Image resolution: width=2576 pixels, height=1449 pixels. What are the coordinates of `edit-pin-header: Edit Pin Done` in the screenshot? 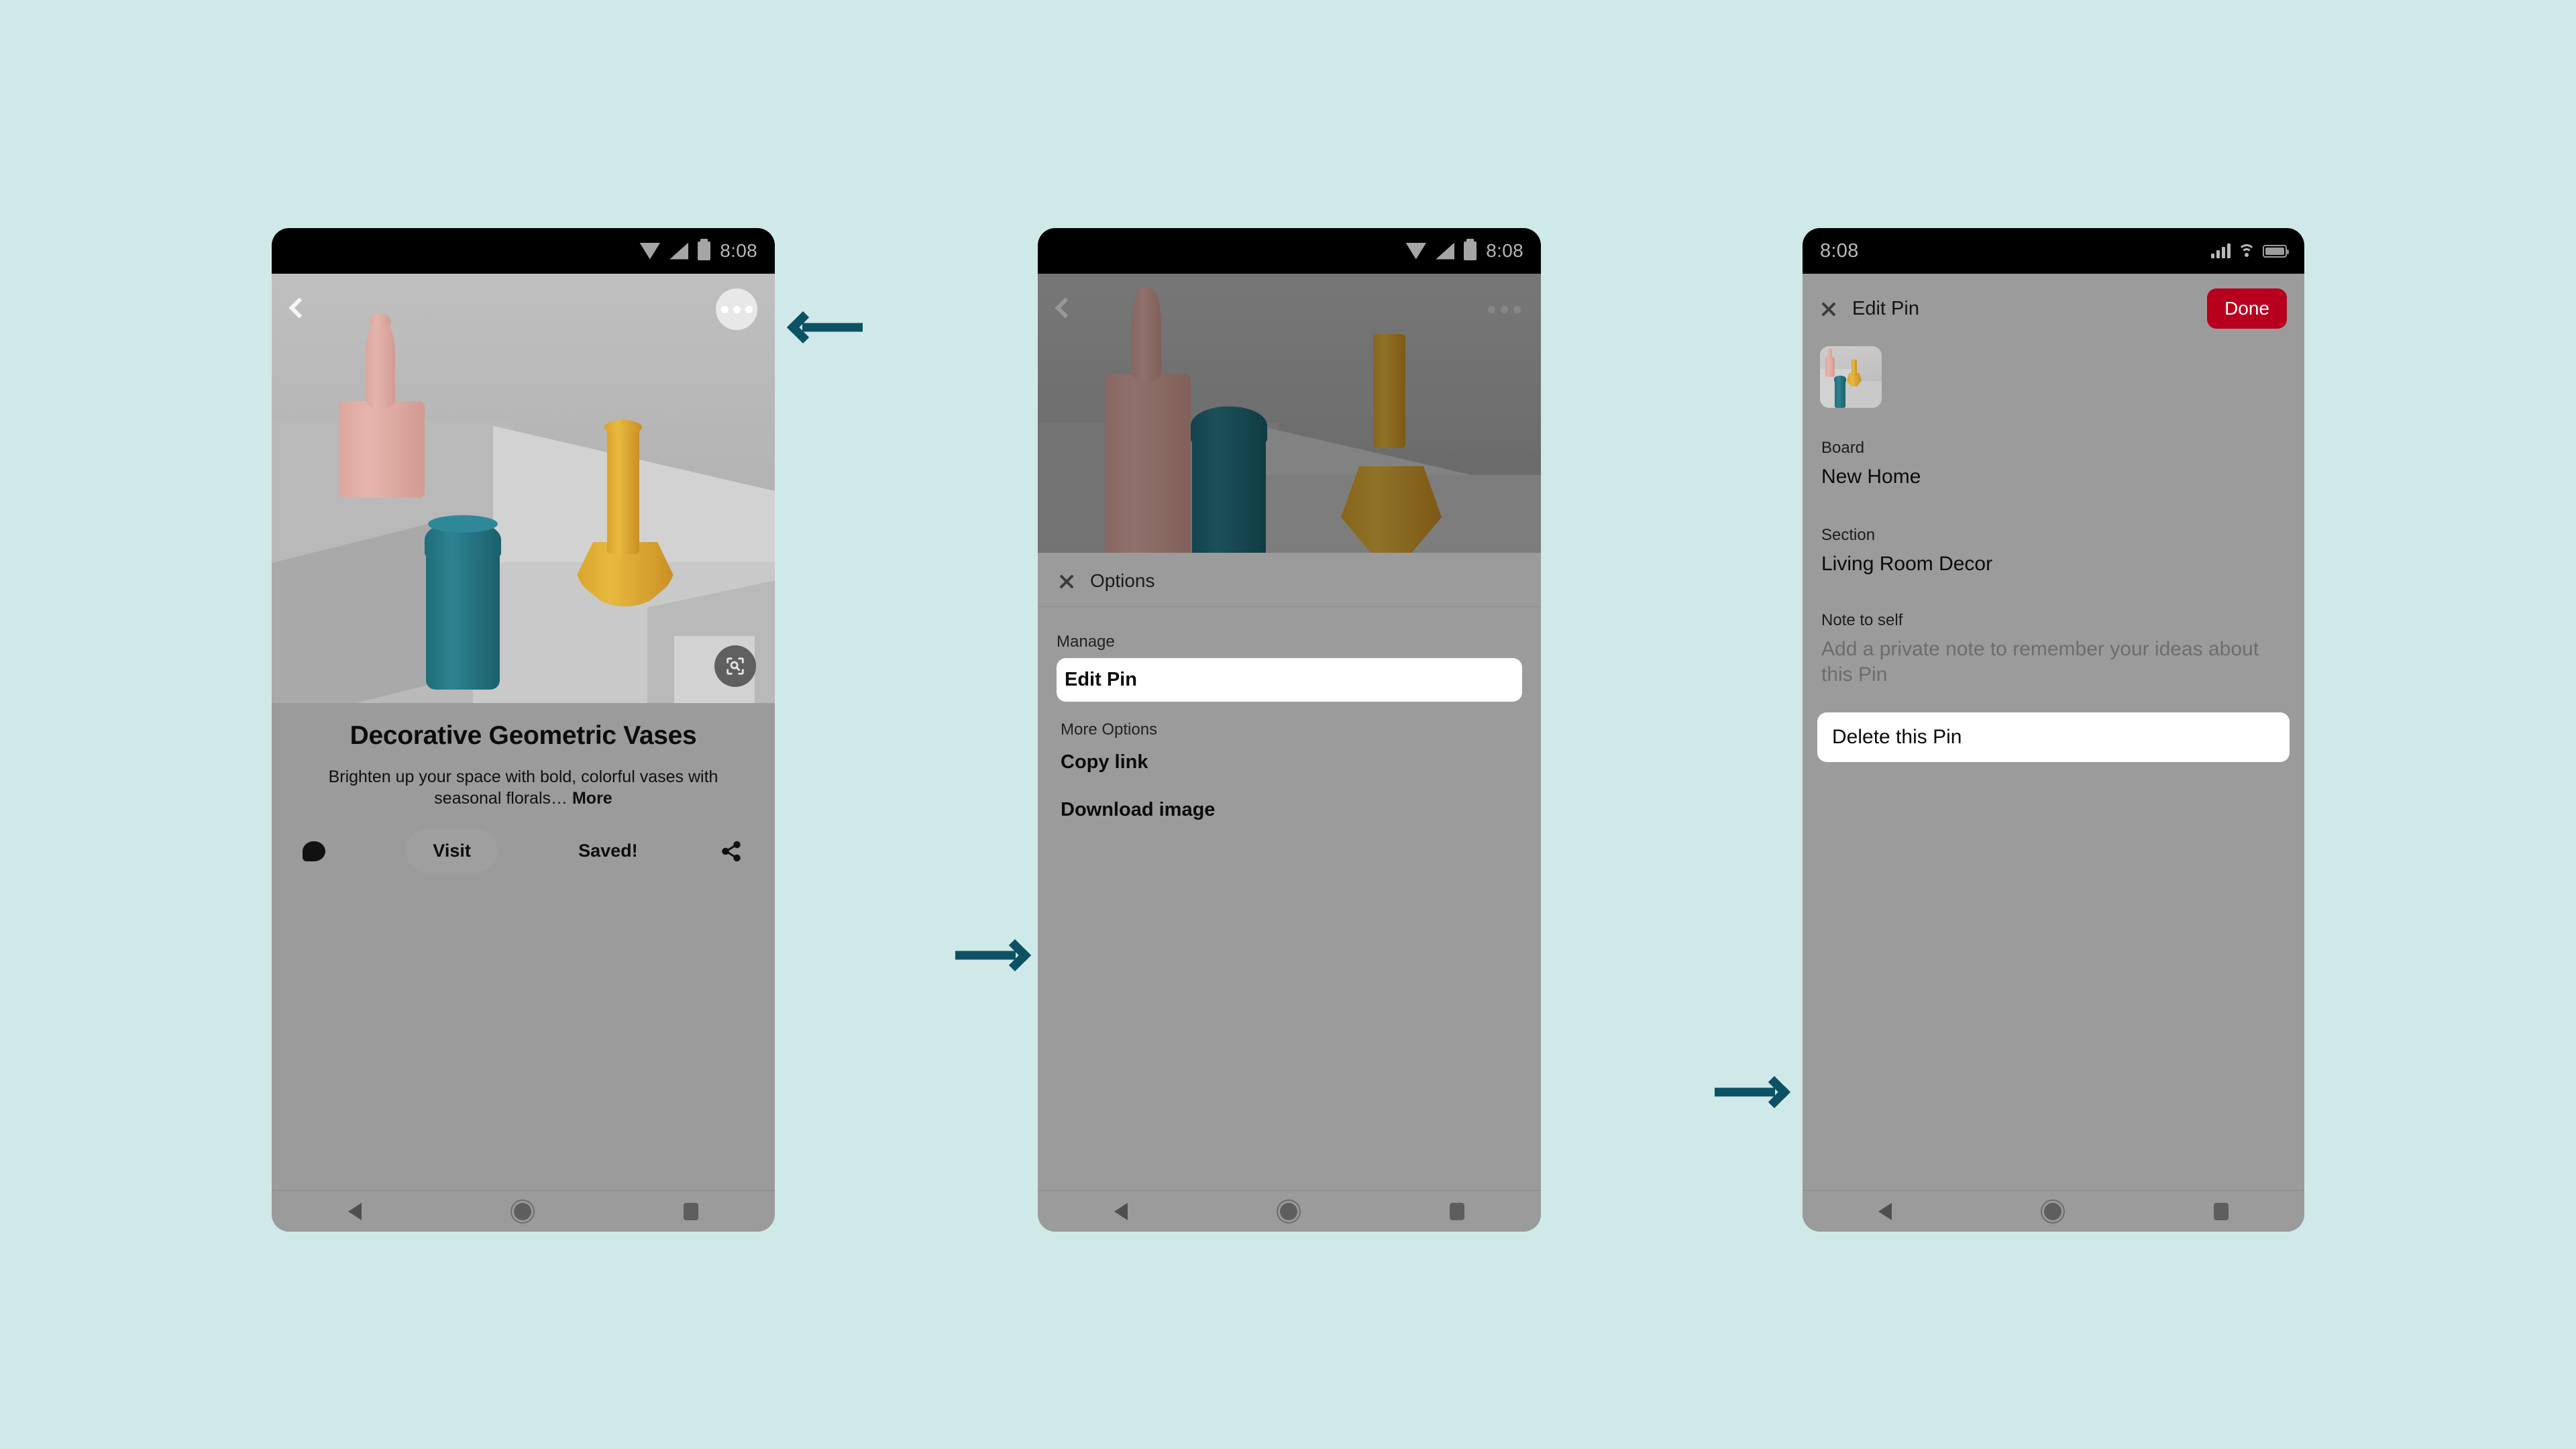 It's located at (2053, 301).